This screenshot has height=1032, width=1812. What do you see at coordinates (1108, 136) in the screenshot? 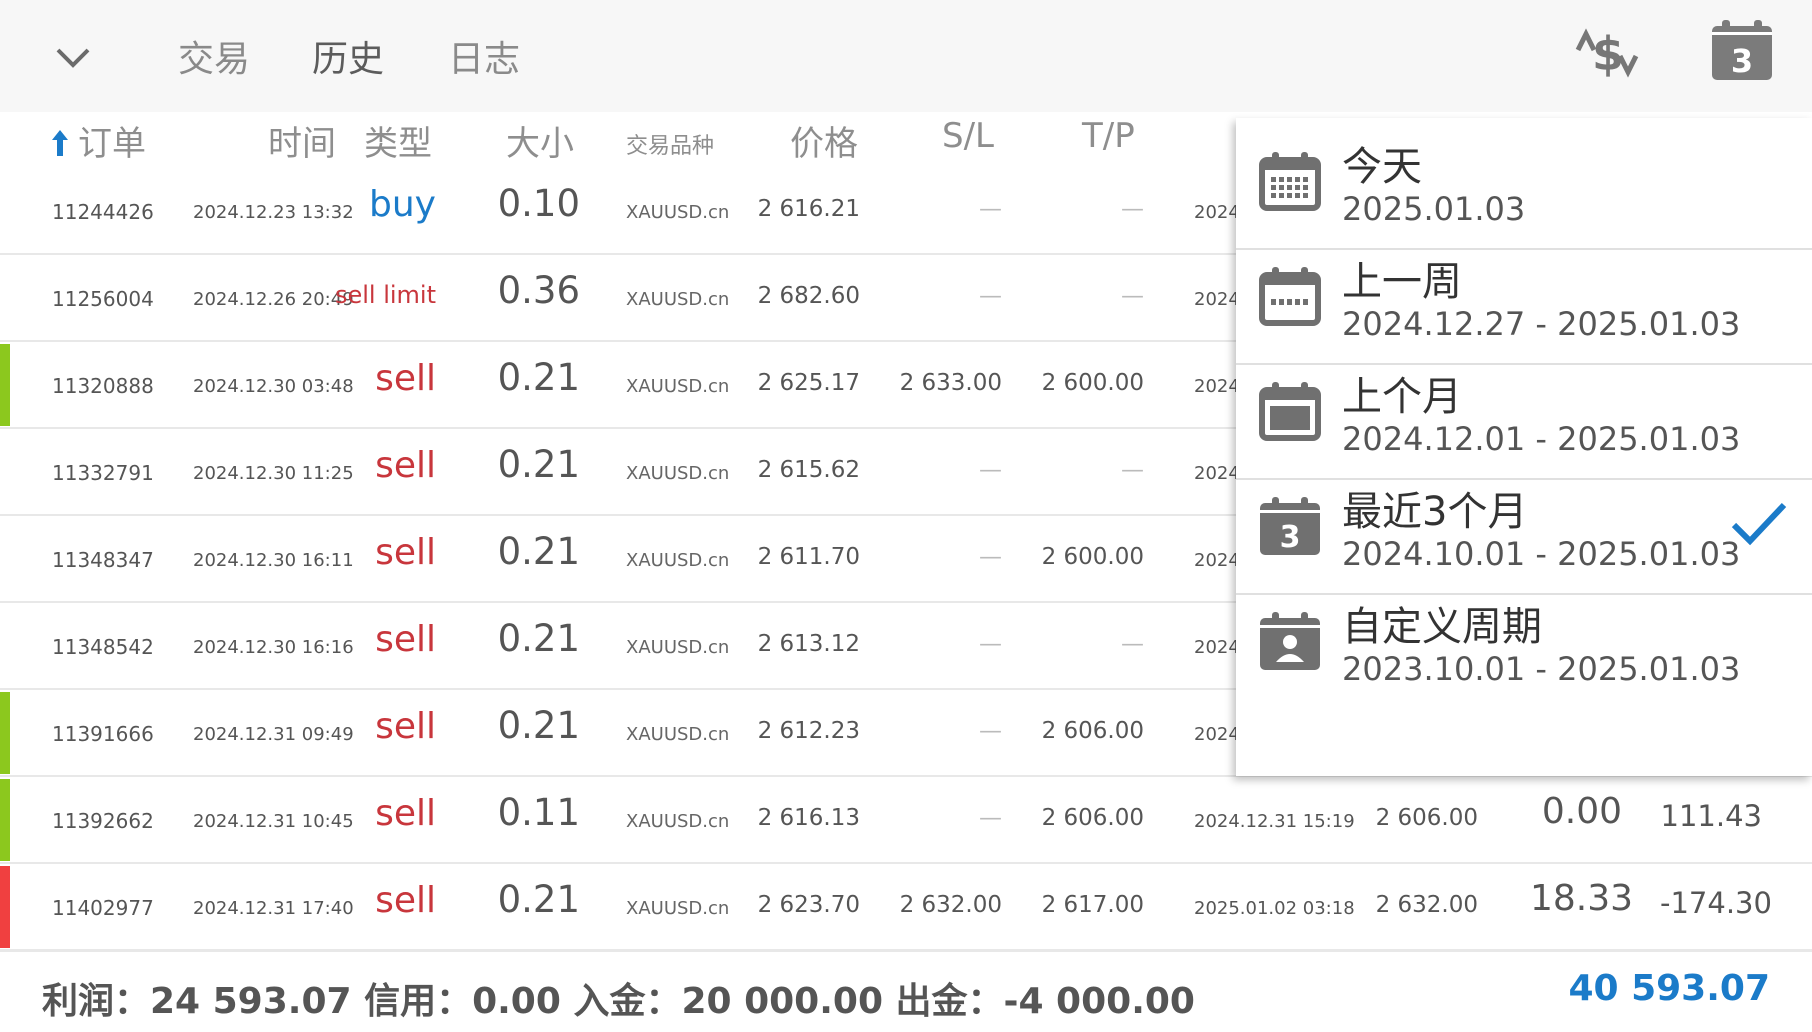
I see `column-tp: T/P` at bounding box center [1108, 136].